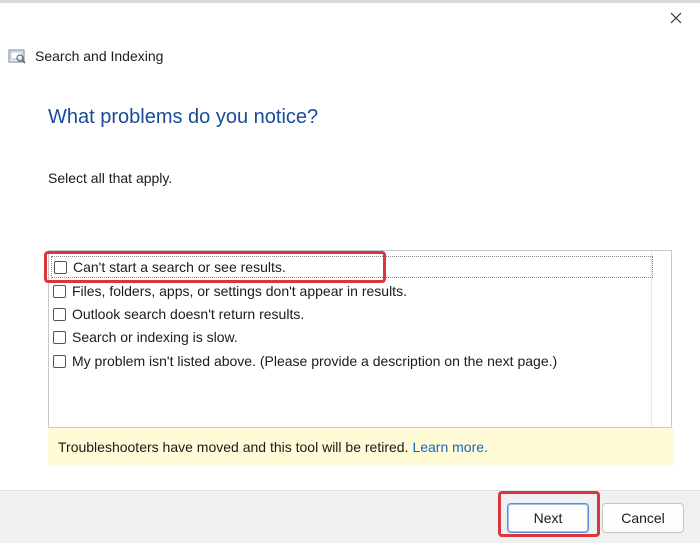 The width and height of the screenshot is (700, 543). What do you see at coordinates (350, 1) in the screenshot?
I see `window-top-edge` at bounding box center [350, 1].